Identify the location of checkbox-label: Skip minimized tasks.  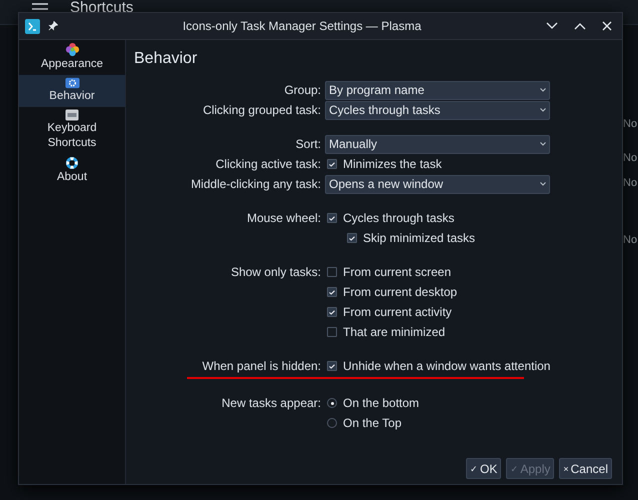
(419, 238).